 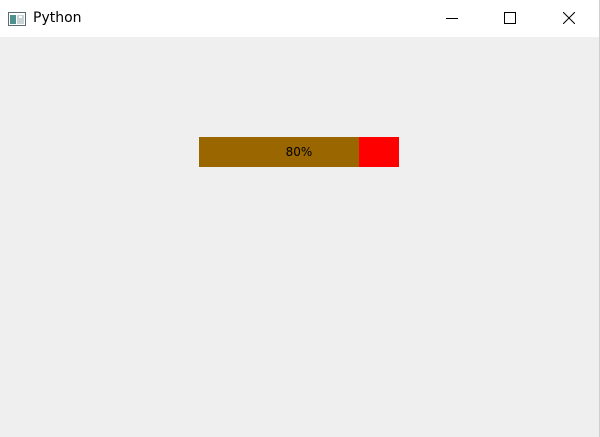 I want to click on close-icon, so click(x=569, y=18).